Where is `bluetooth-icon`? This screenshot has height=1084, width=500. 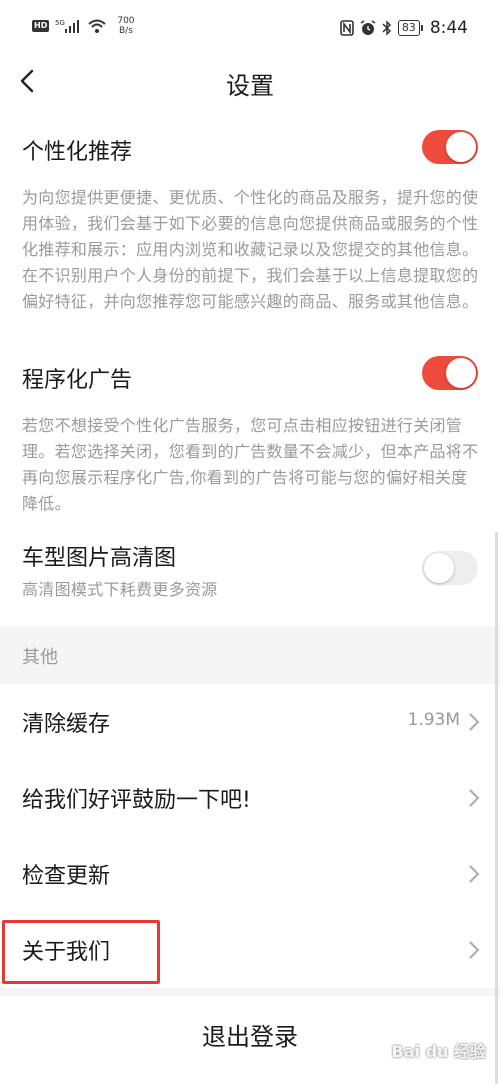 bluetooth-icon is located at coordinates (386, 28).